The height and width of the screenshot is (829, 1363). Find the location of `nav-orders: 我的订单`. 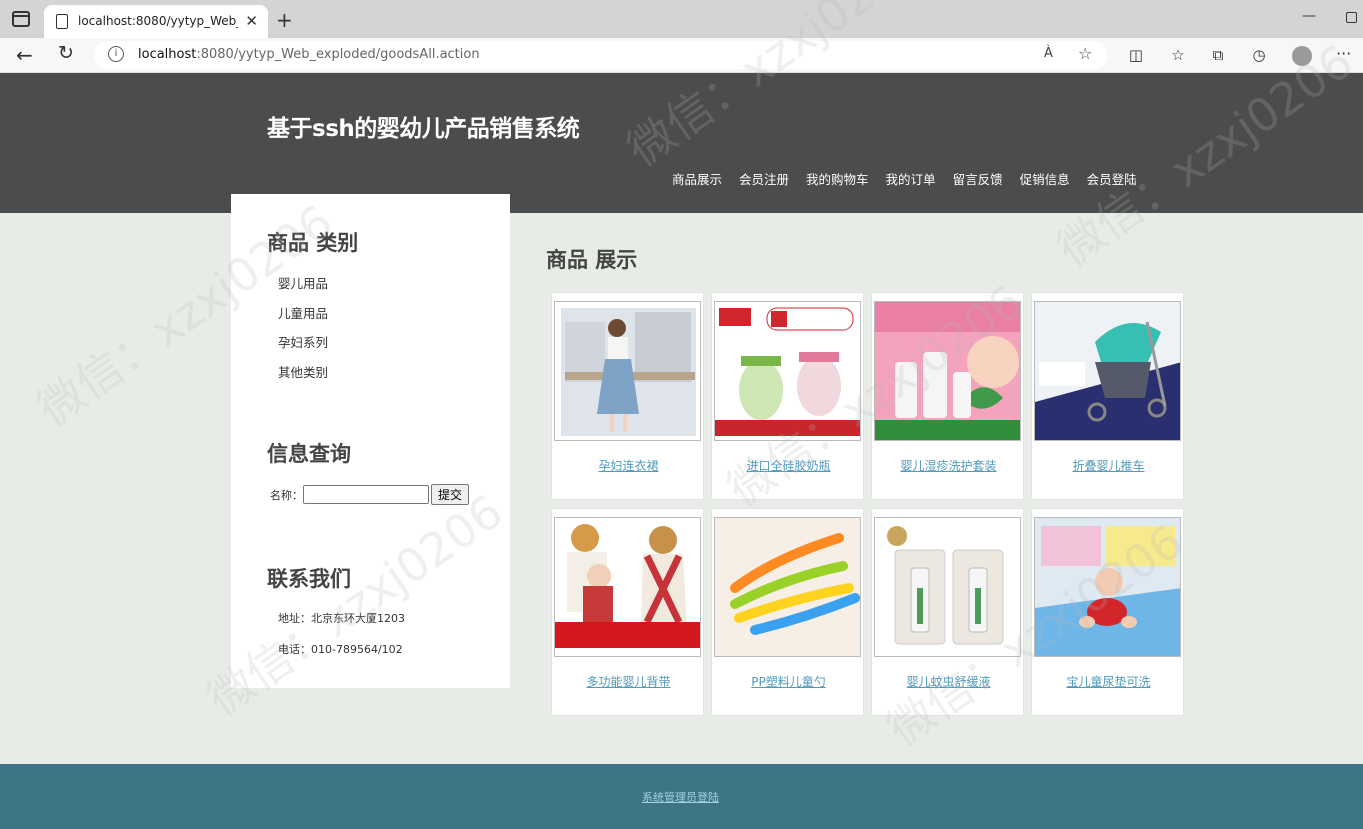

nav-orders: 我的订单 is located at coordinates (911, 178).